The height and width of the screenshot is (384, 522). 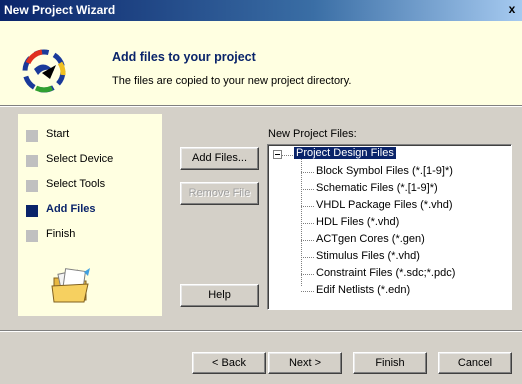 I want to click on help-button: Help, so click(x=219, y=295).